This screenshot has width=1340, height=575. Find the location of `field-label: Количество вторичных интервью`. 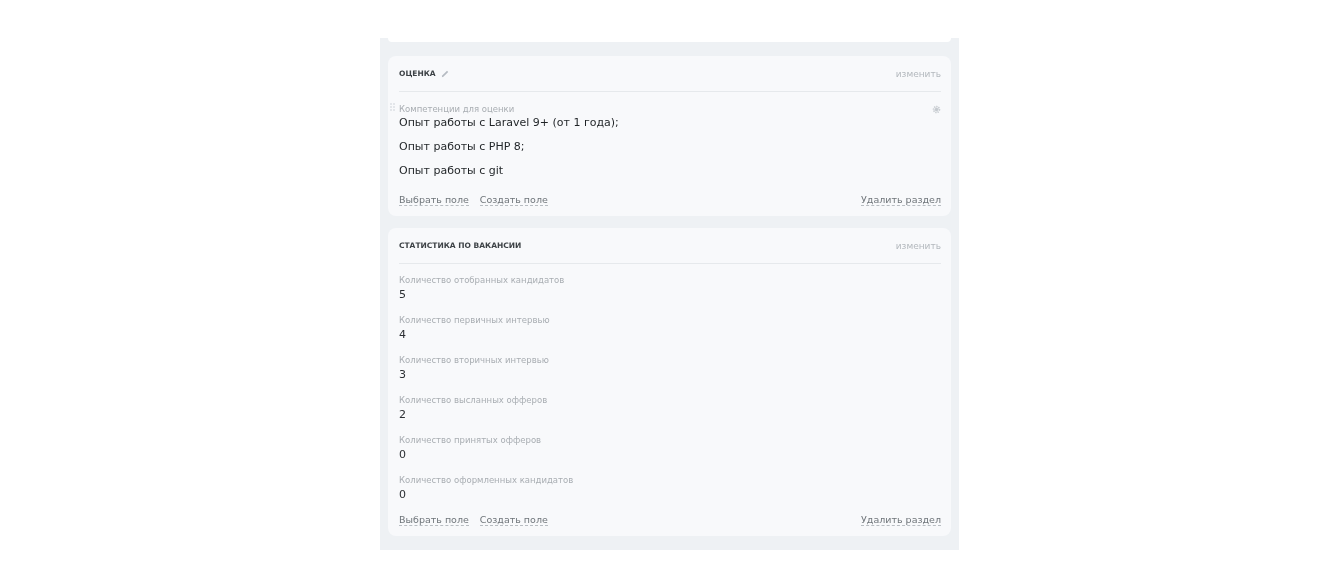

field-label: Количество вторичных интервью is located at coordinates (474, 360).